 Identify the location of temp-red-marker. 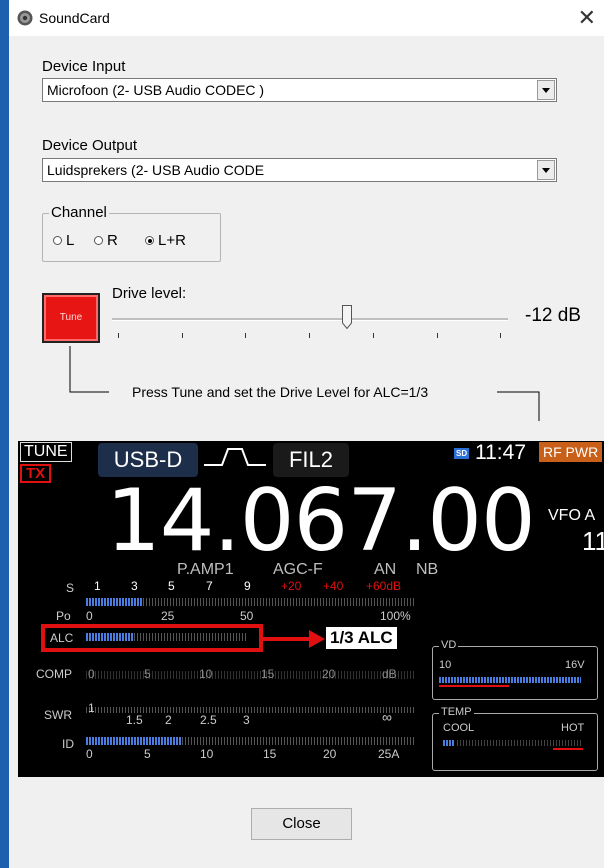
(568, 749).